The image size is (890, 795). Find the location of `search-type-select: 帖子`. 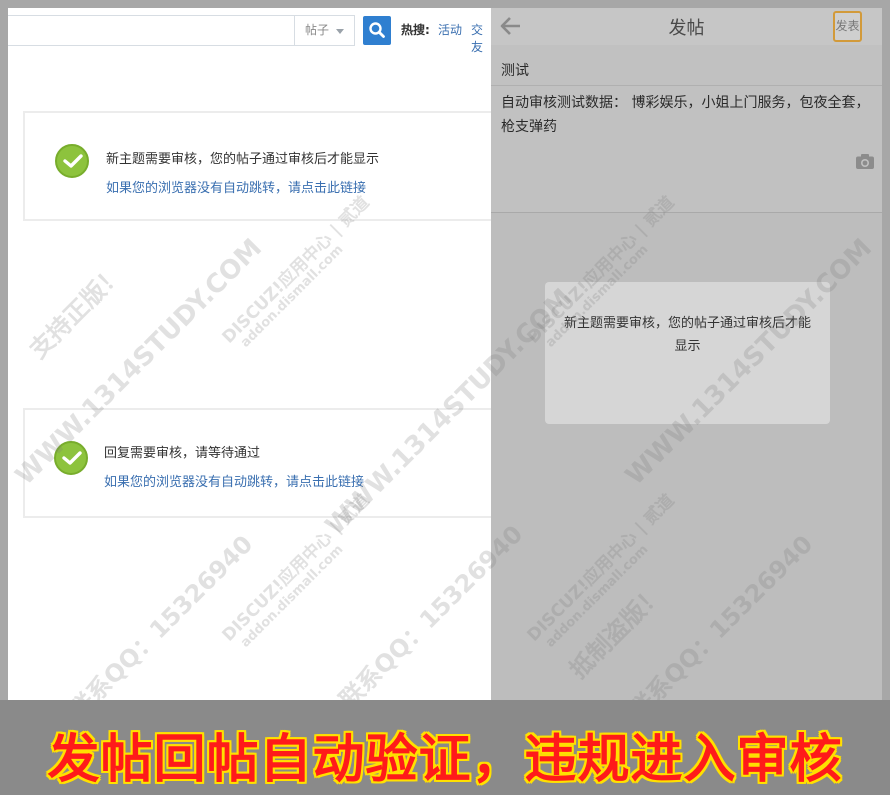

search-type-select: 帖子 is located at coordinates (324, 30).